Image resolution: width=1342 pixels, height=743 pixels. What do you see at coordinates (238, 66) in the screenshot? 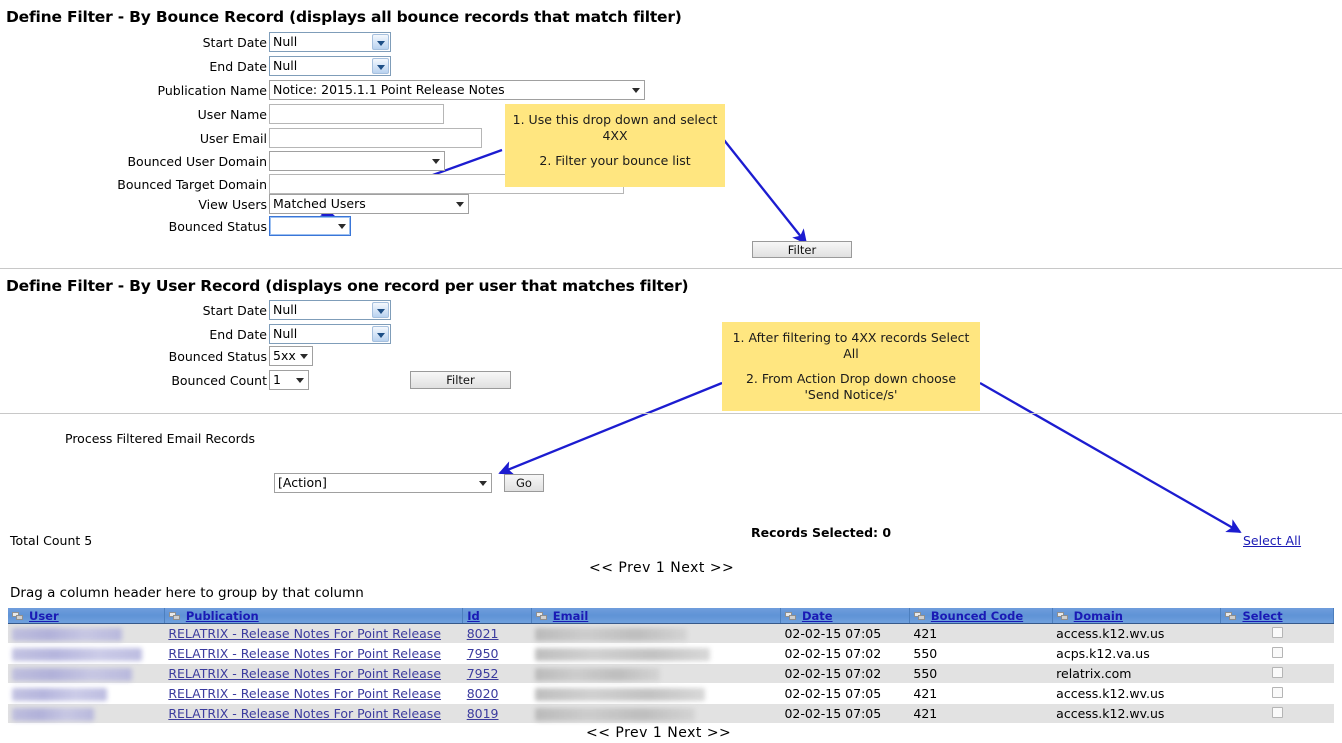
I see `label-end-date: End Date` at bounding box center [238, 66].